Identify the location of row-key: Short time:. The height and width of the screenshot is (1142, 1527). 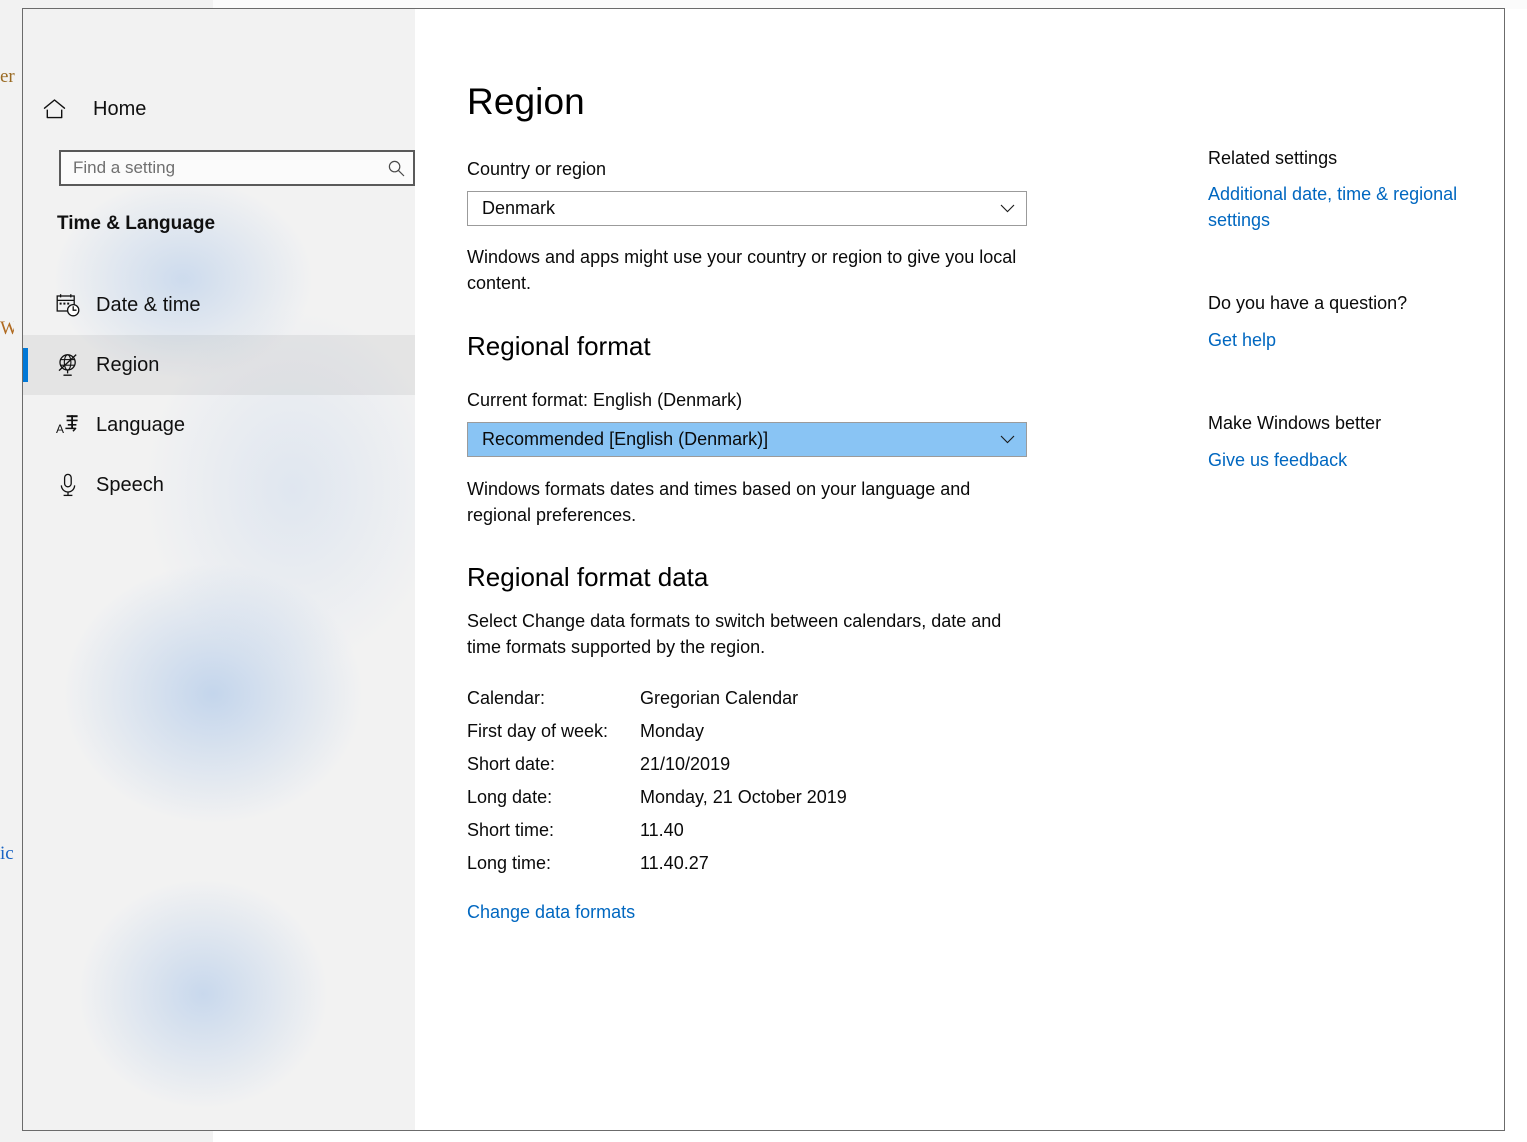
(511, 830).